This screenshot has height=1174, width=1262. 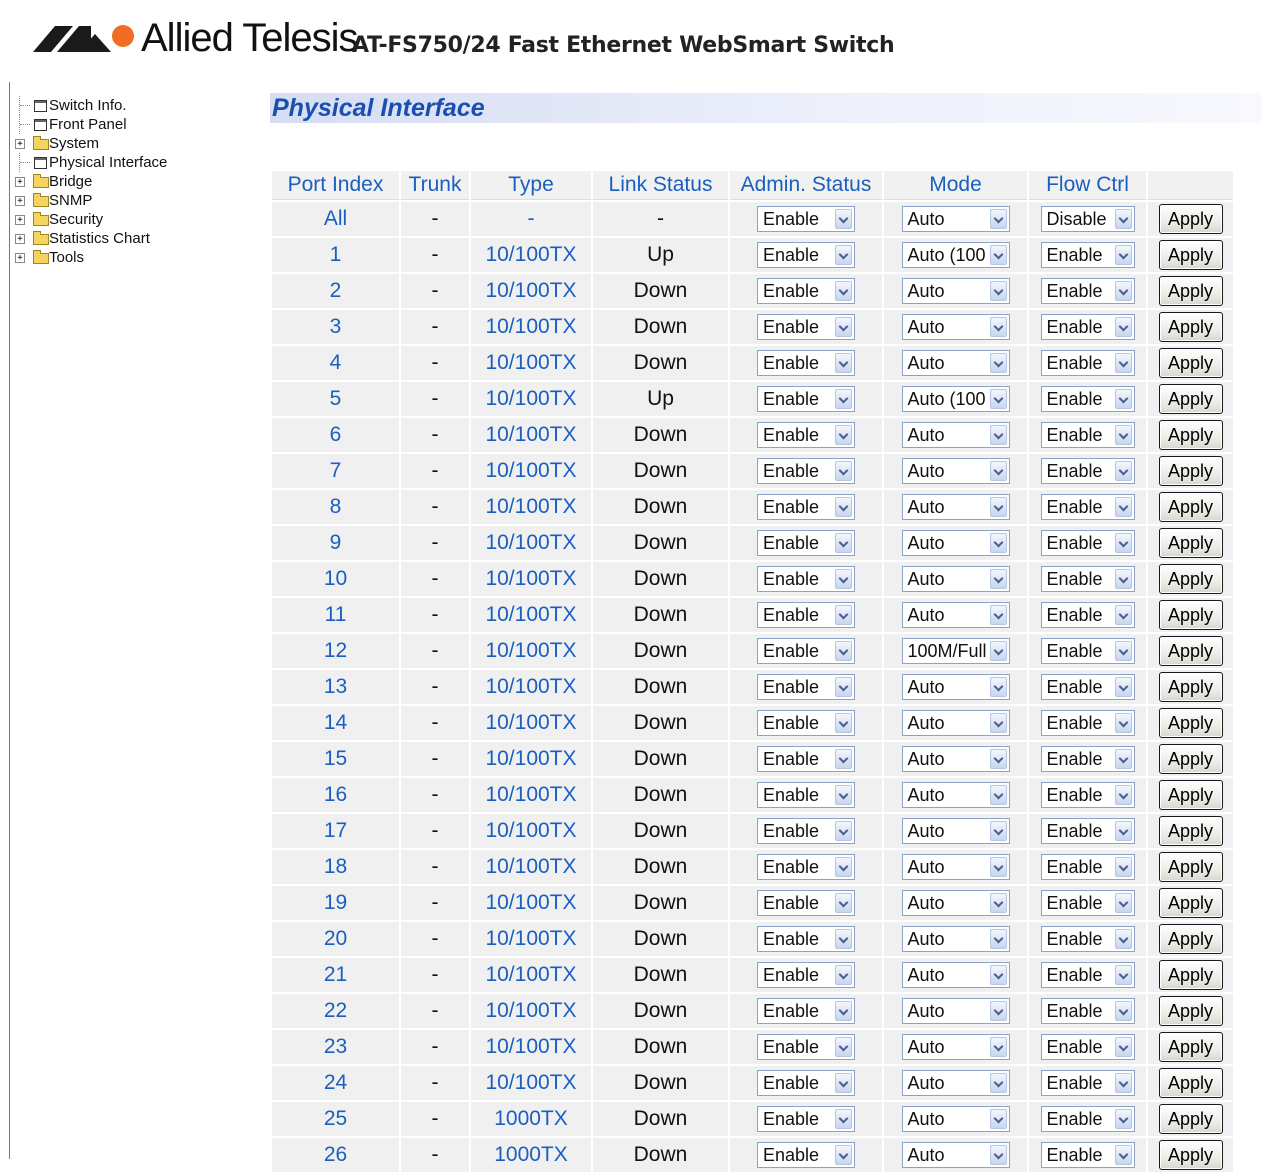 I want to click on tree-item-label: Bridge, so click(x=70, y=181).